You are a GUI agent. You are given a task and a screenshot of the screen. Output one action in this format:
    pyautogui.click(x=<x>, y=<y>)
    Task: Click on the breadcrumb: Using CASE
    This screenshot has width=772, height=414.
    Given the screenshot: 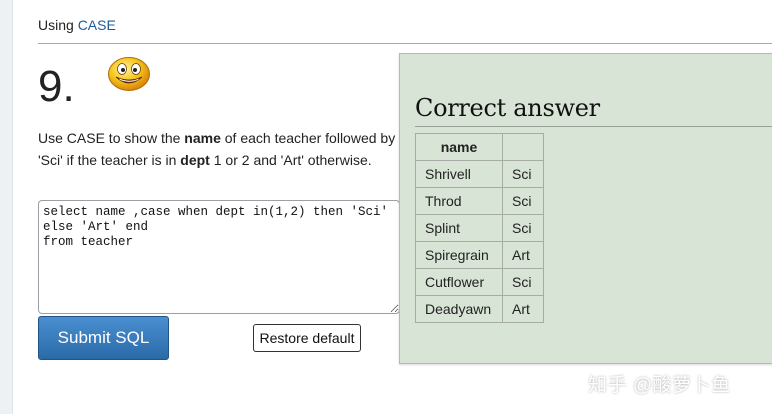 What is the action you would take?
    pyautogui.click(x=77, y=25)
    